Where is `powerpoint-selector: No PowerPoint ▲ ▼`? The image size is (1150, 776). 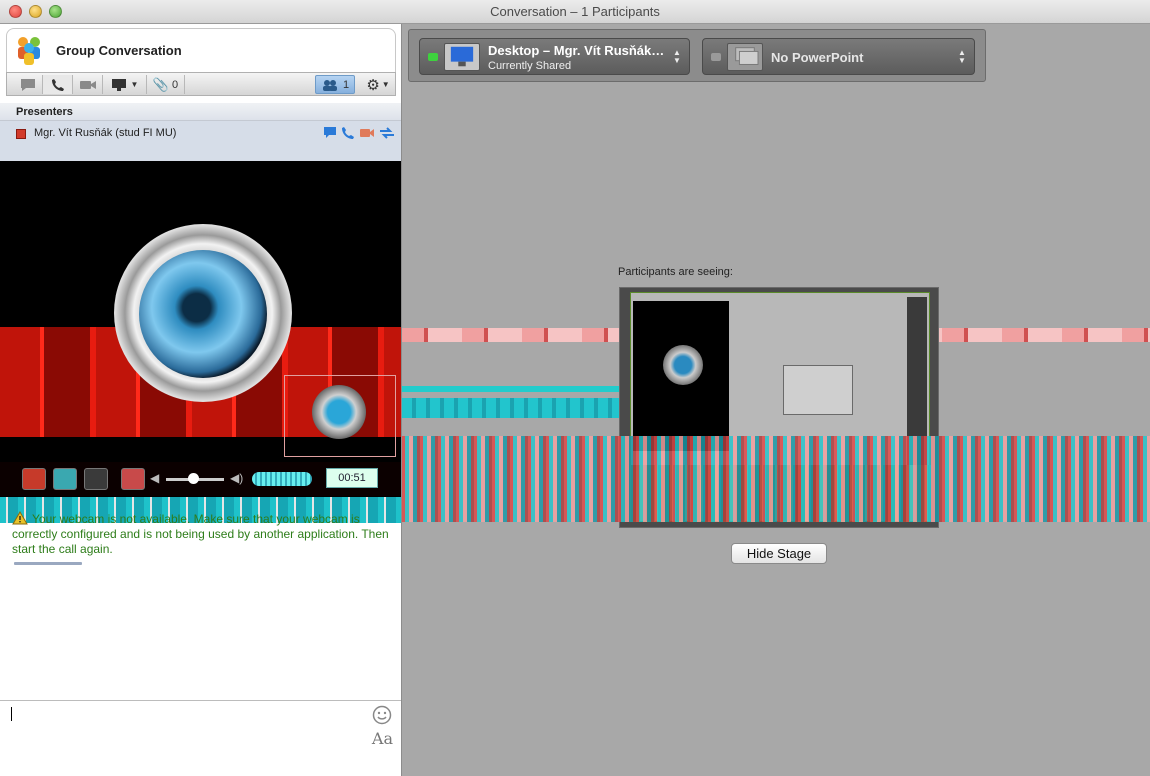
powerpoint-selector: No PowerPoint ▲ ▼ is located at coordinates (838, 56).